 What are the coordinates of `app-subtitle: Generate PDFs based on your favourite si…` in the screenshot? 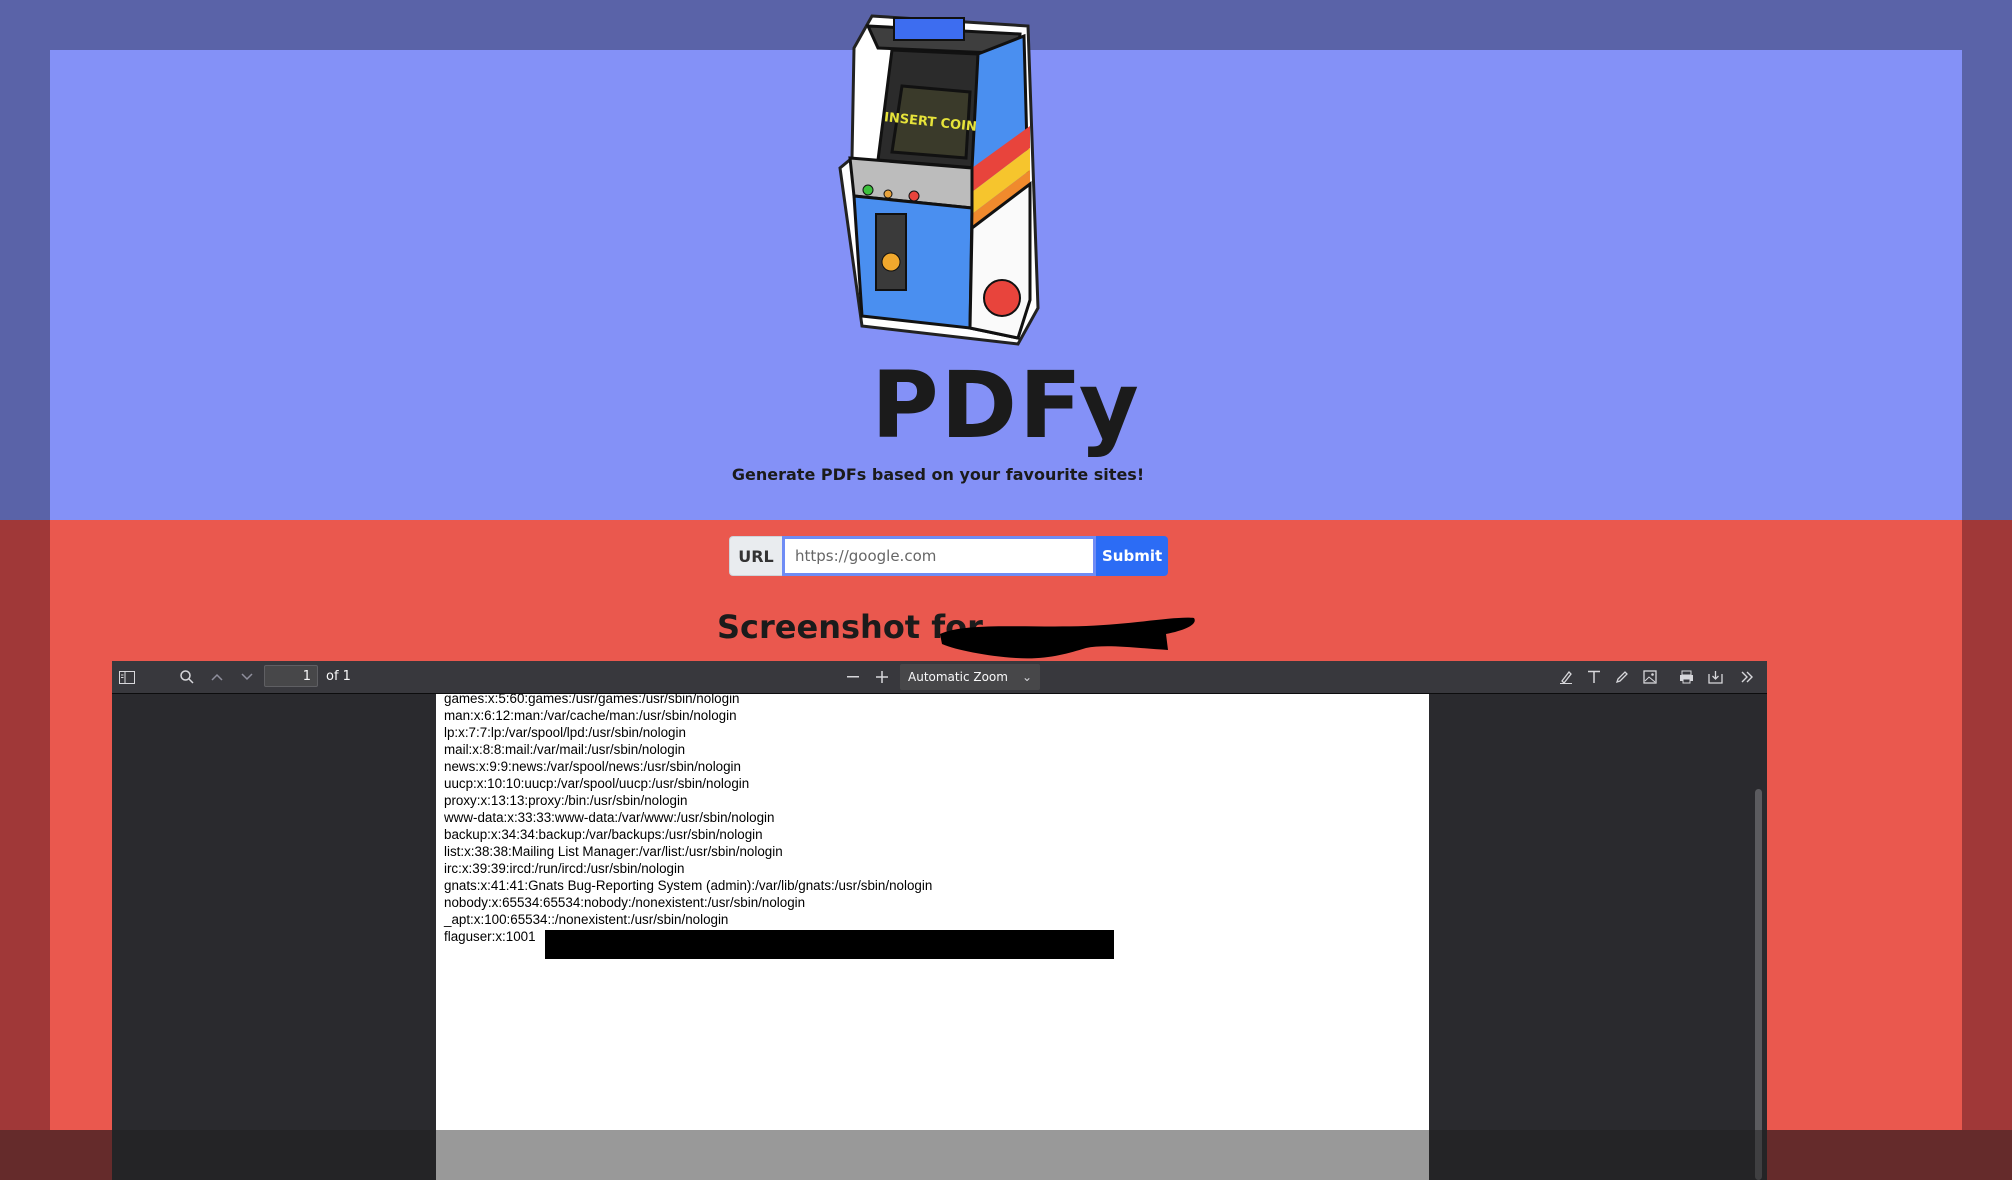 It's located at (938, 474).